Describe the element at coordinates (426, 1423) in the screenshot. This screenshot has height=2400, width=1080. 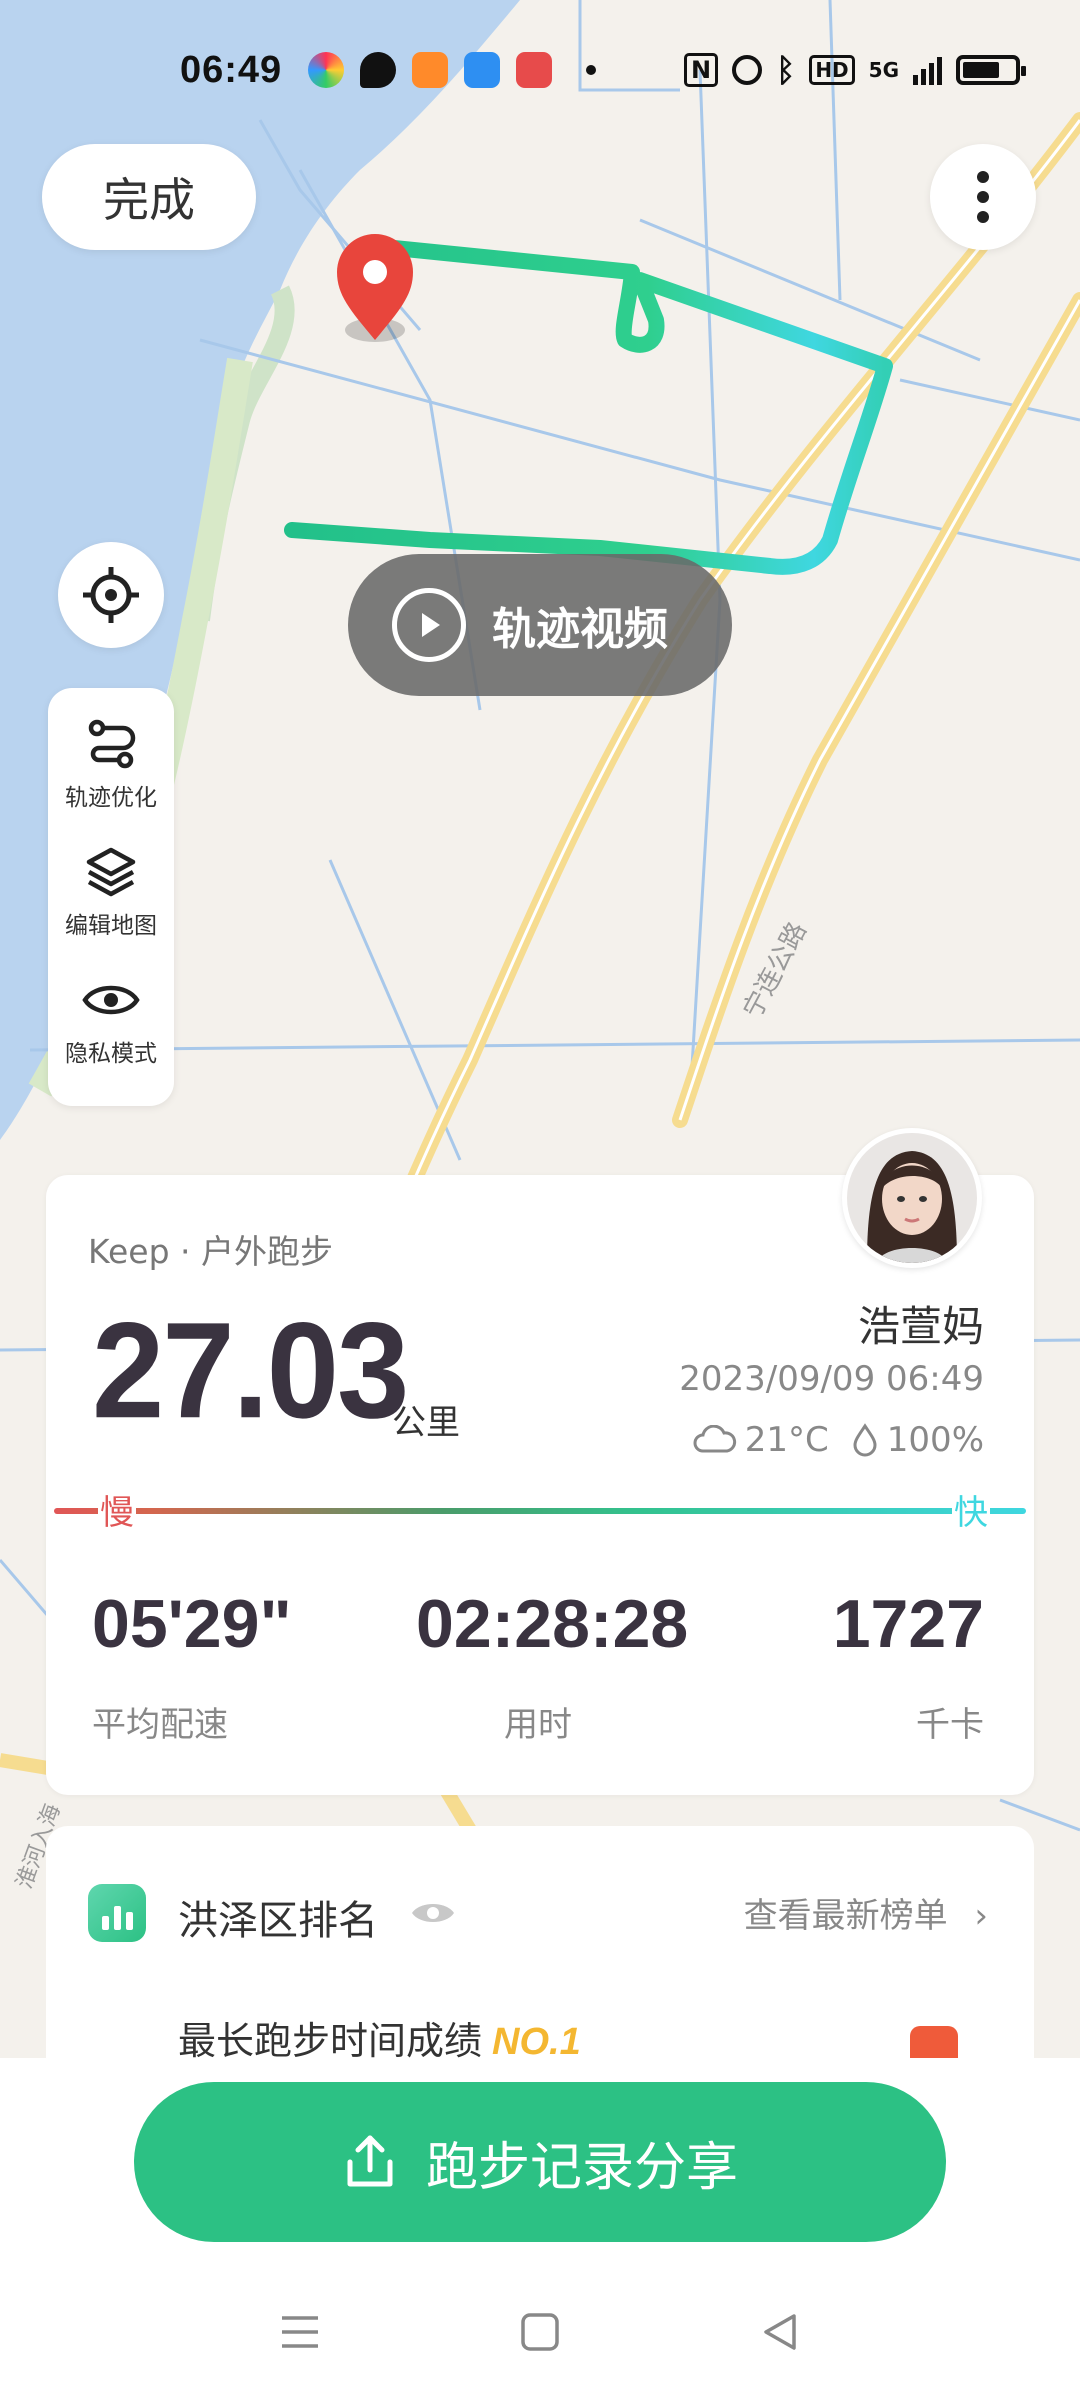
I see `distance-unit: 公里` at that location.